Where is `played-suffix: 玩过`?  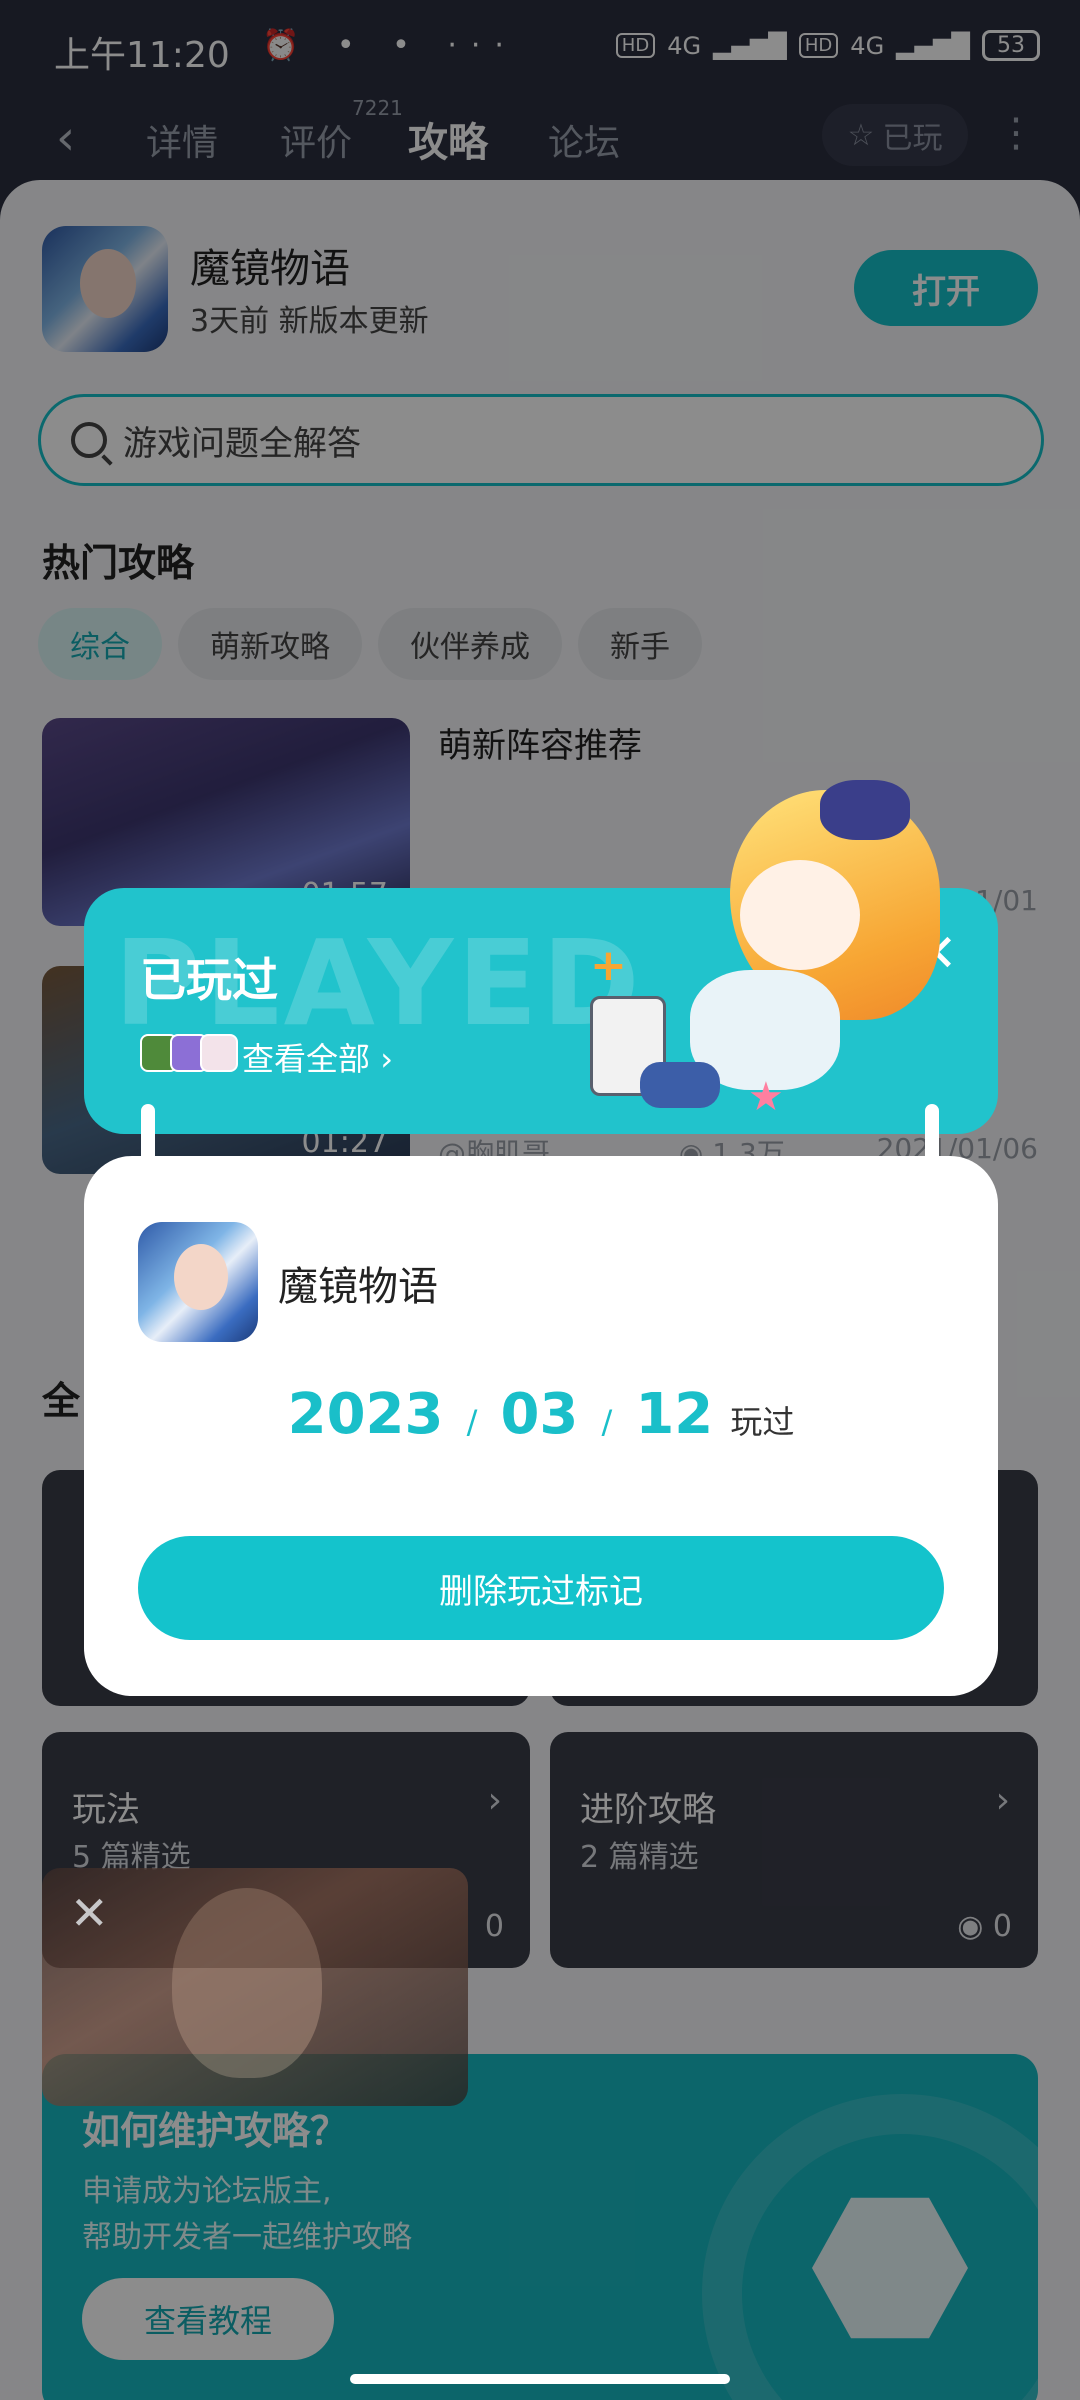 played-suffix: 玩过 is located at coordinates (762, 1422).